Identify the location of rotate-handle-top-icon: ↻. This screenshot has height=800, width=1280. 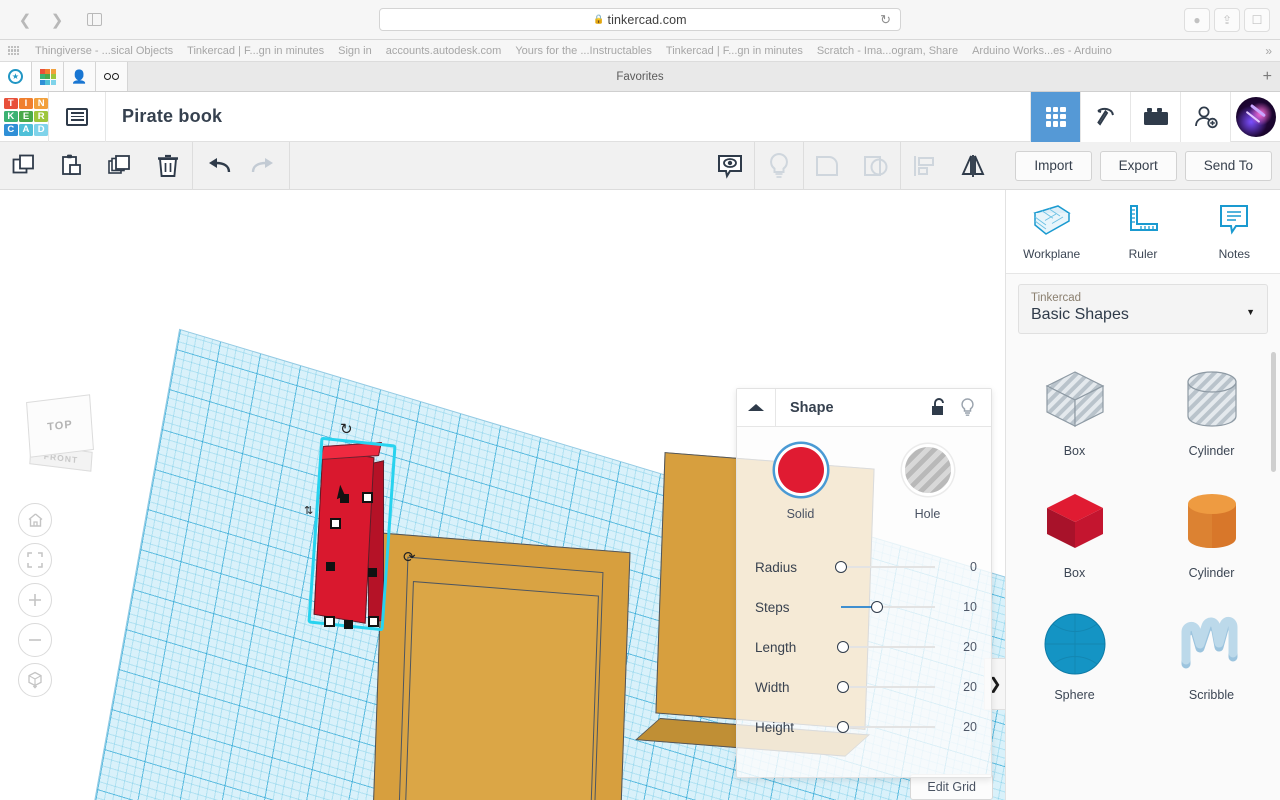
(346, 429).